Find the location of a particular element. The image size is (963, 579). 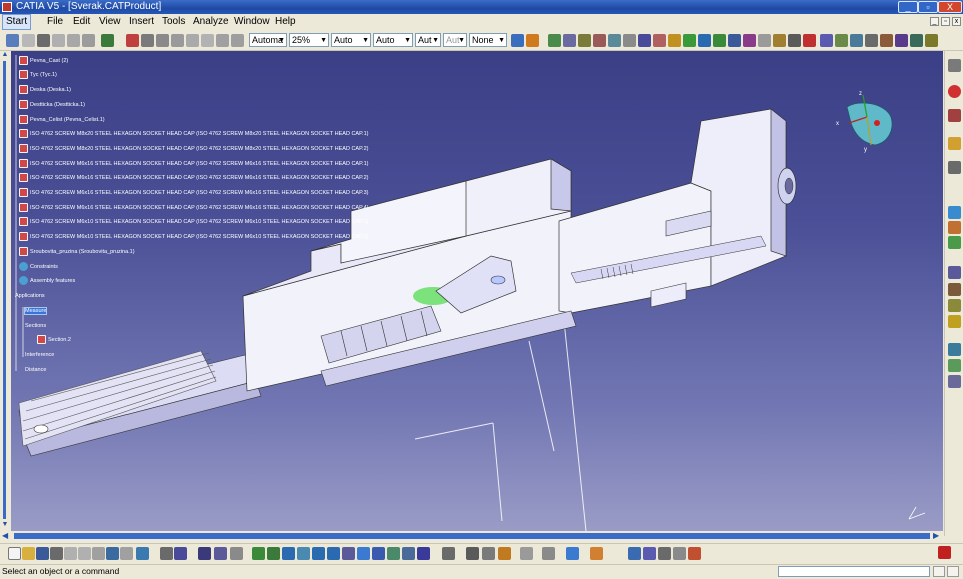

grid-toggle-icon is located at coordinates (596, 553).